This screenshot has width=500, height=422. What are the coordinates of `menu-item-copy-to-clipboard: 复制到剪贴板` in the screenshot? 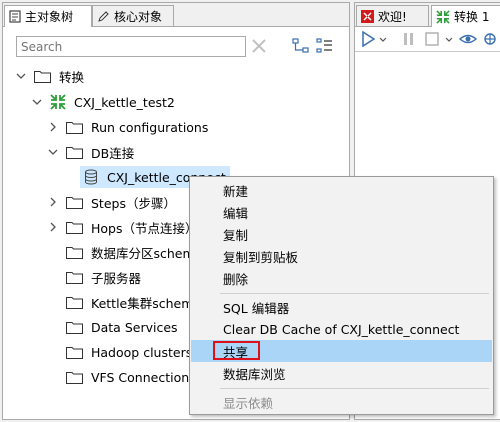 It's located at (341, 256).